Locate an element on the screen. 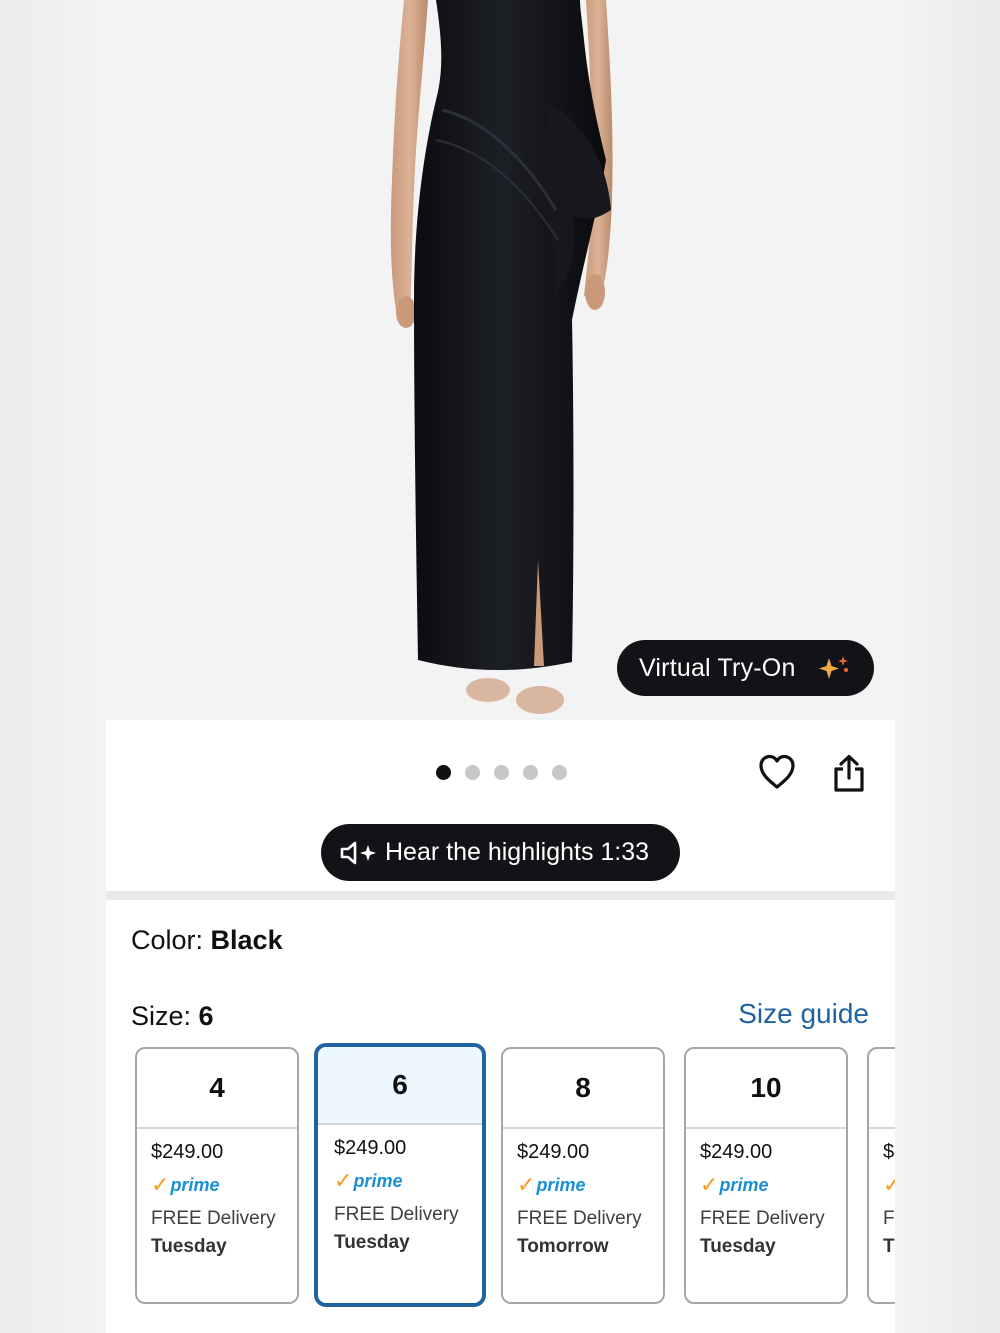 This screenshot has width=1000, height=1333. size-option-10: 10 $249.00 ✓ prime FREE Delivery Tuesday is located at coordinates (766, 1175).